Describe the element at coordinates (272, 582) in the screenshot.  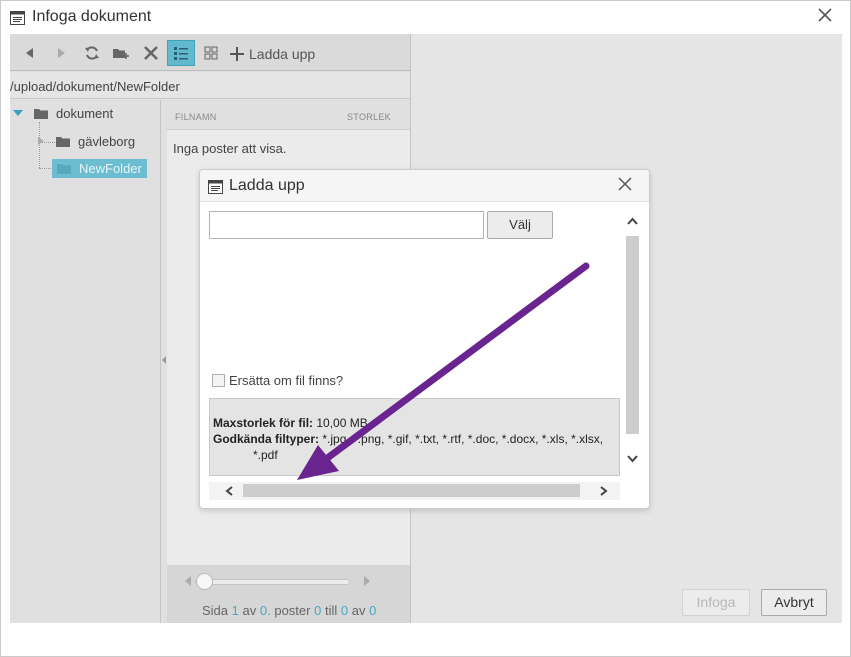
I see `pager-slider-track` at that location.